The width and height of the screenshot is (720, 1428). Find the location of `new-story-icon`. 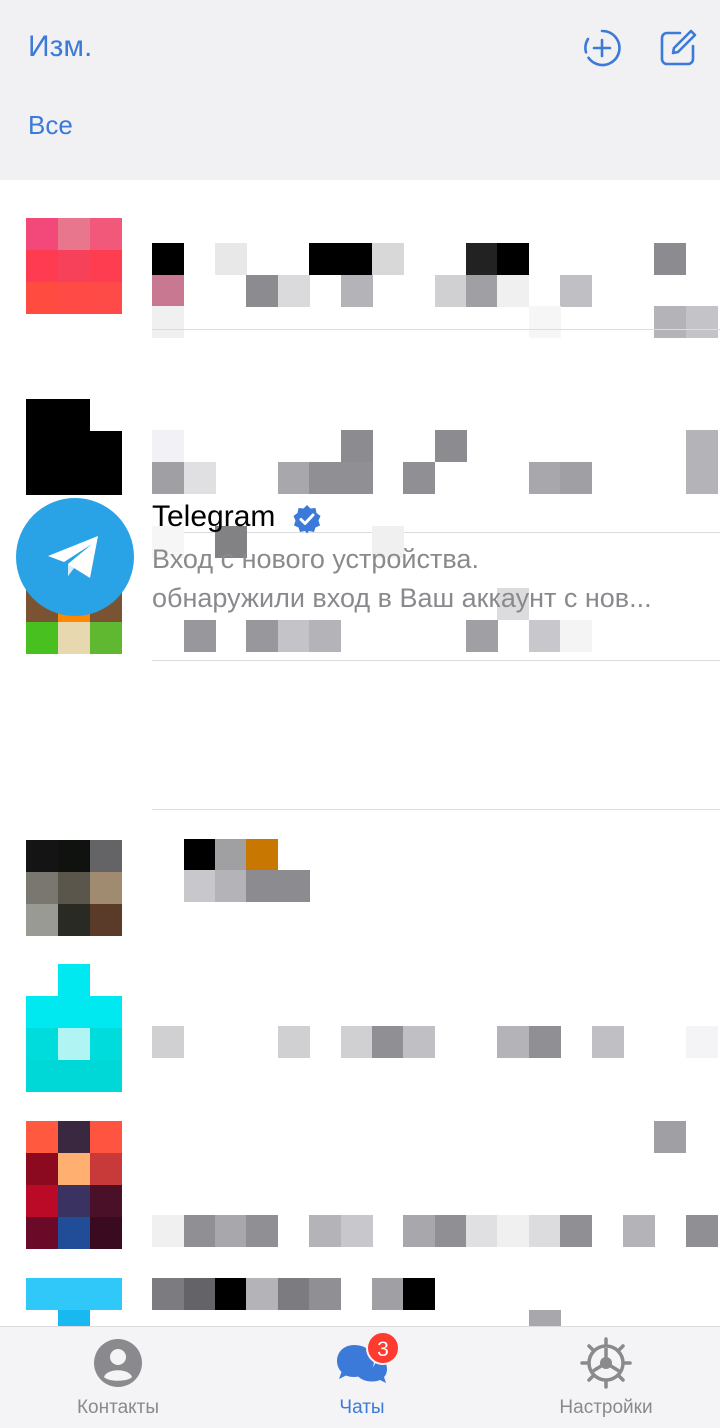

new-story-icon is located at coordinates (602, 48).